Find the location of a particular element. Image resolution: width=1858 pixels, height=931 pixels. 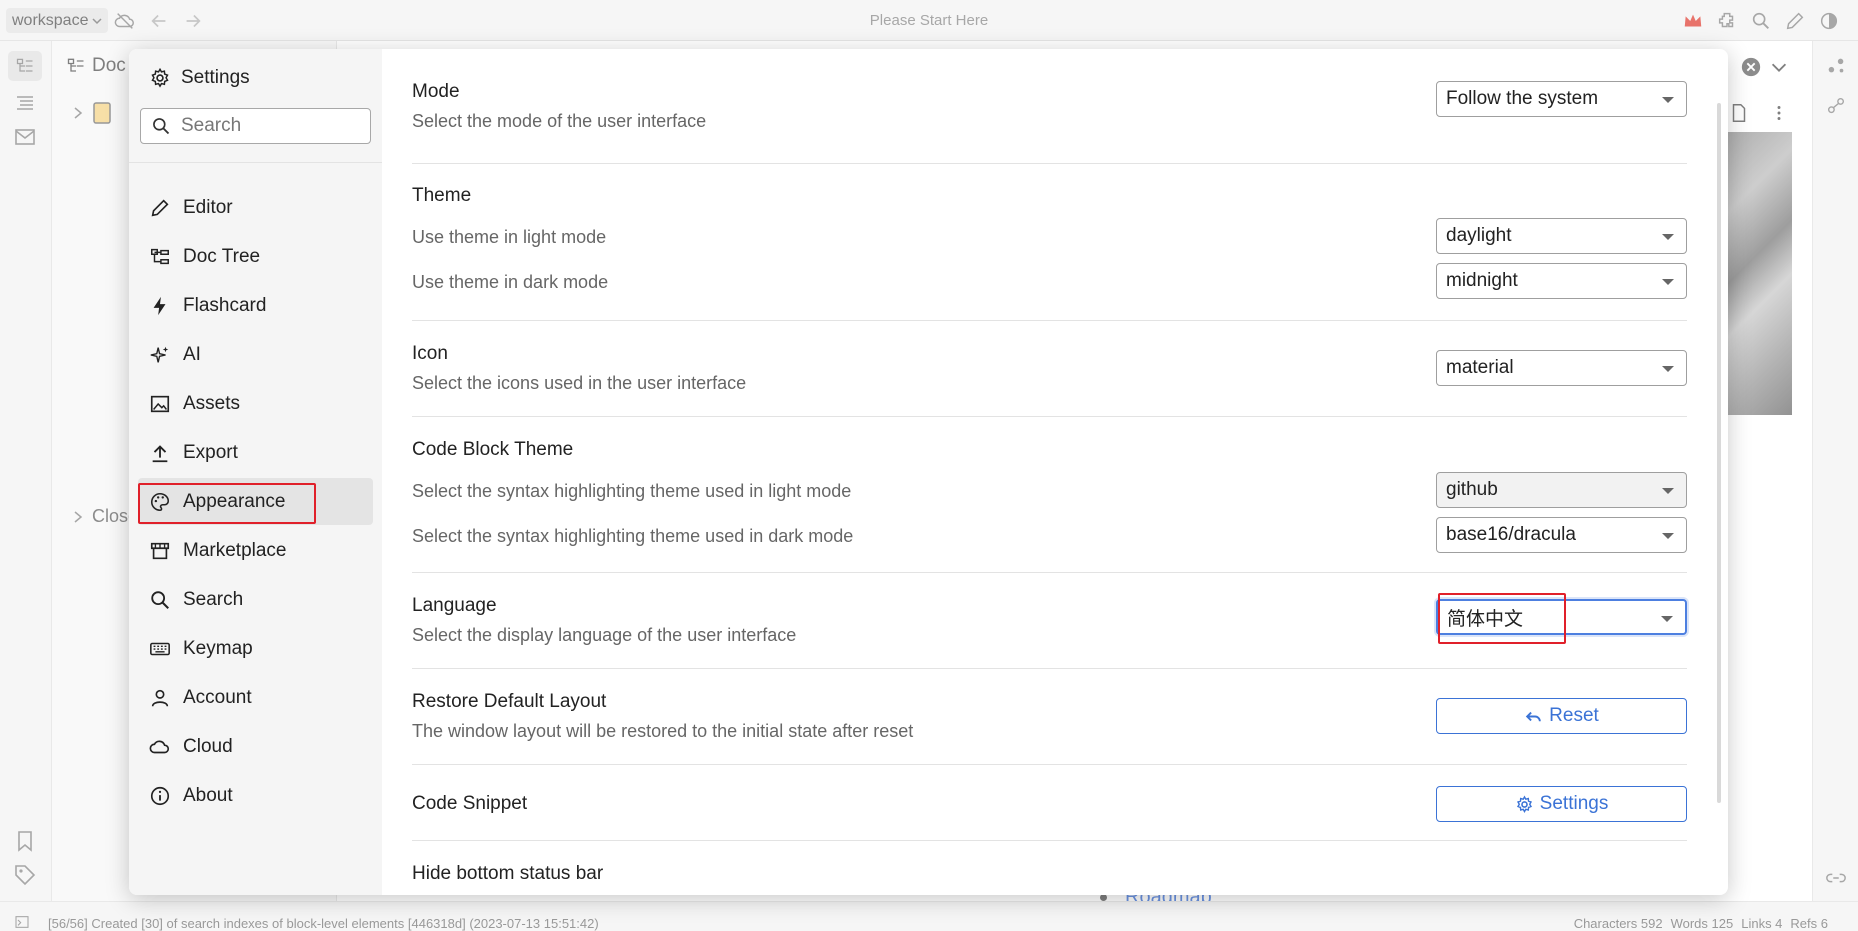

language-label: Language is located at coordinates (454, 605).